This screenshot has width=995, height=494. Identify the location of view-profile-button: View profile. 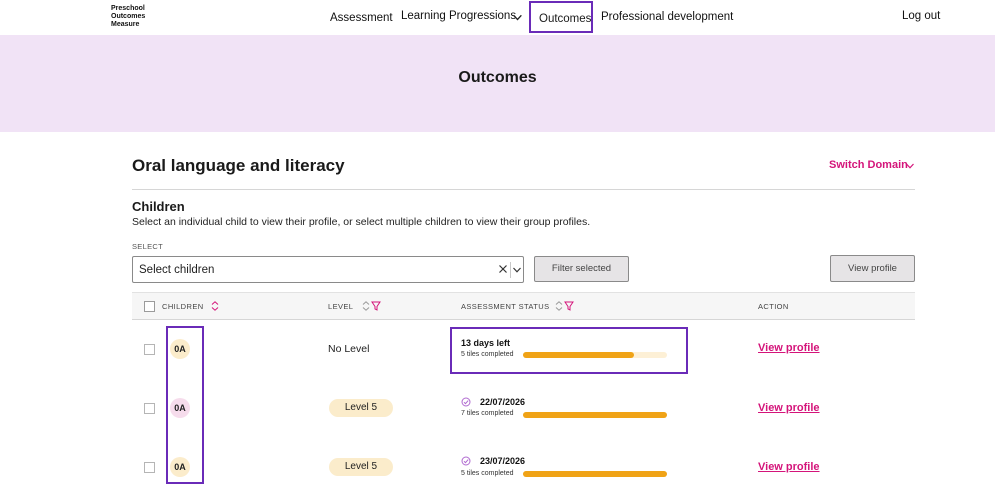
(872, 268).